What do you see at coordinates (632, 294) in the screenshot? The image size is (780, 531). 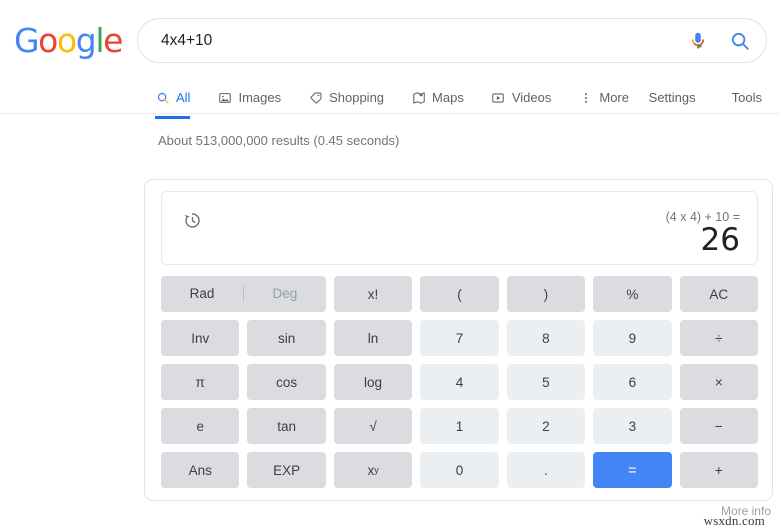 I see `key-percent: %` at bounding box center [632, 294].